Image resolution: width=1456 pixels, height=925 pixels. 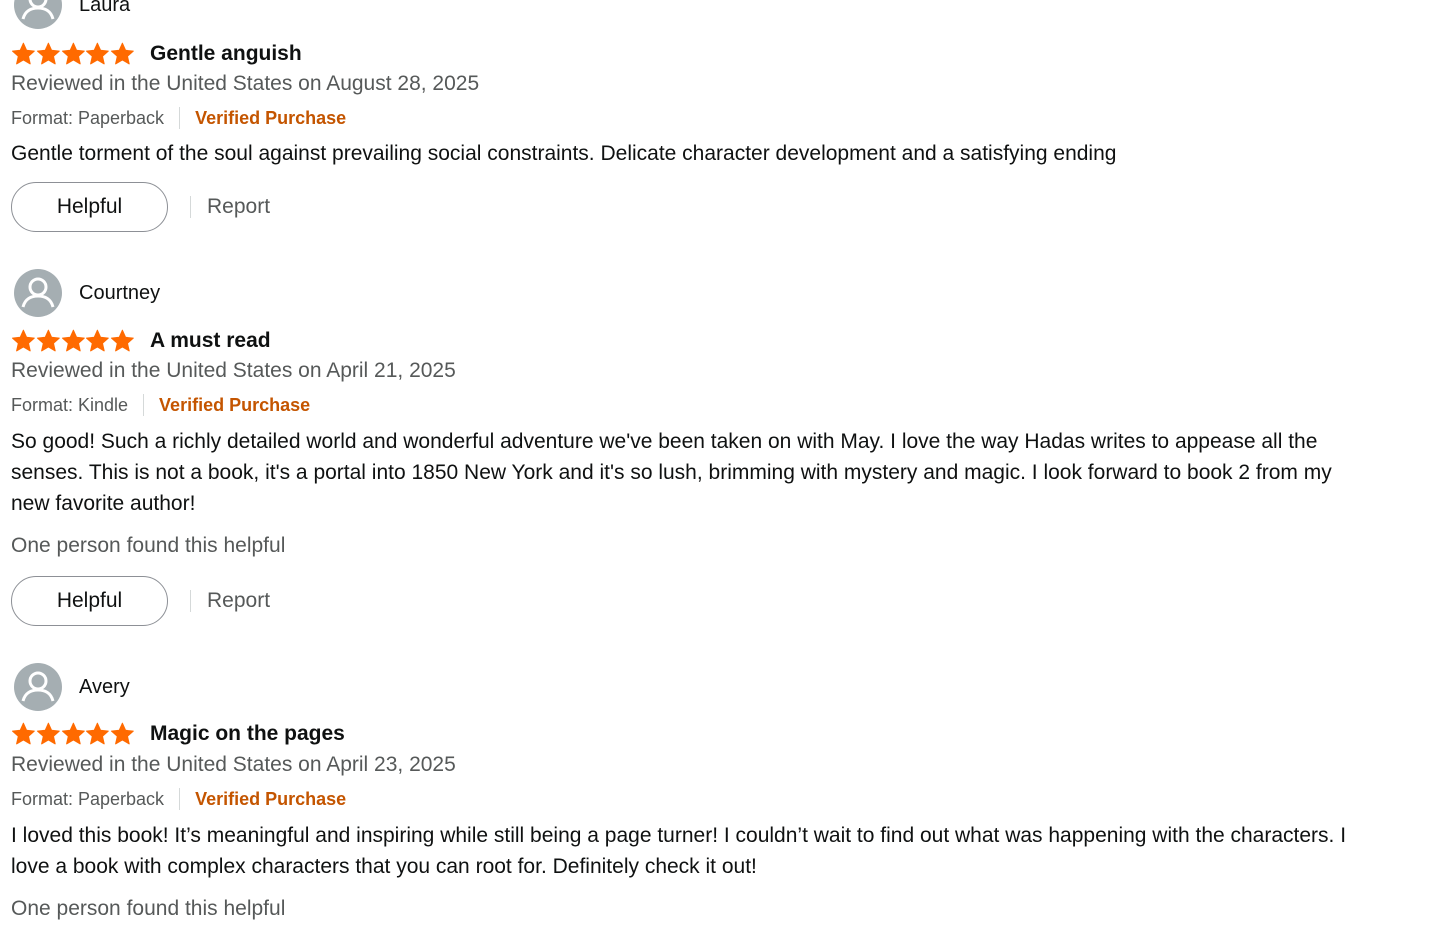 I want to click on reviewer-profile: Avery, so click(x=72, y=687).